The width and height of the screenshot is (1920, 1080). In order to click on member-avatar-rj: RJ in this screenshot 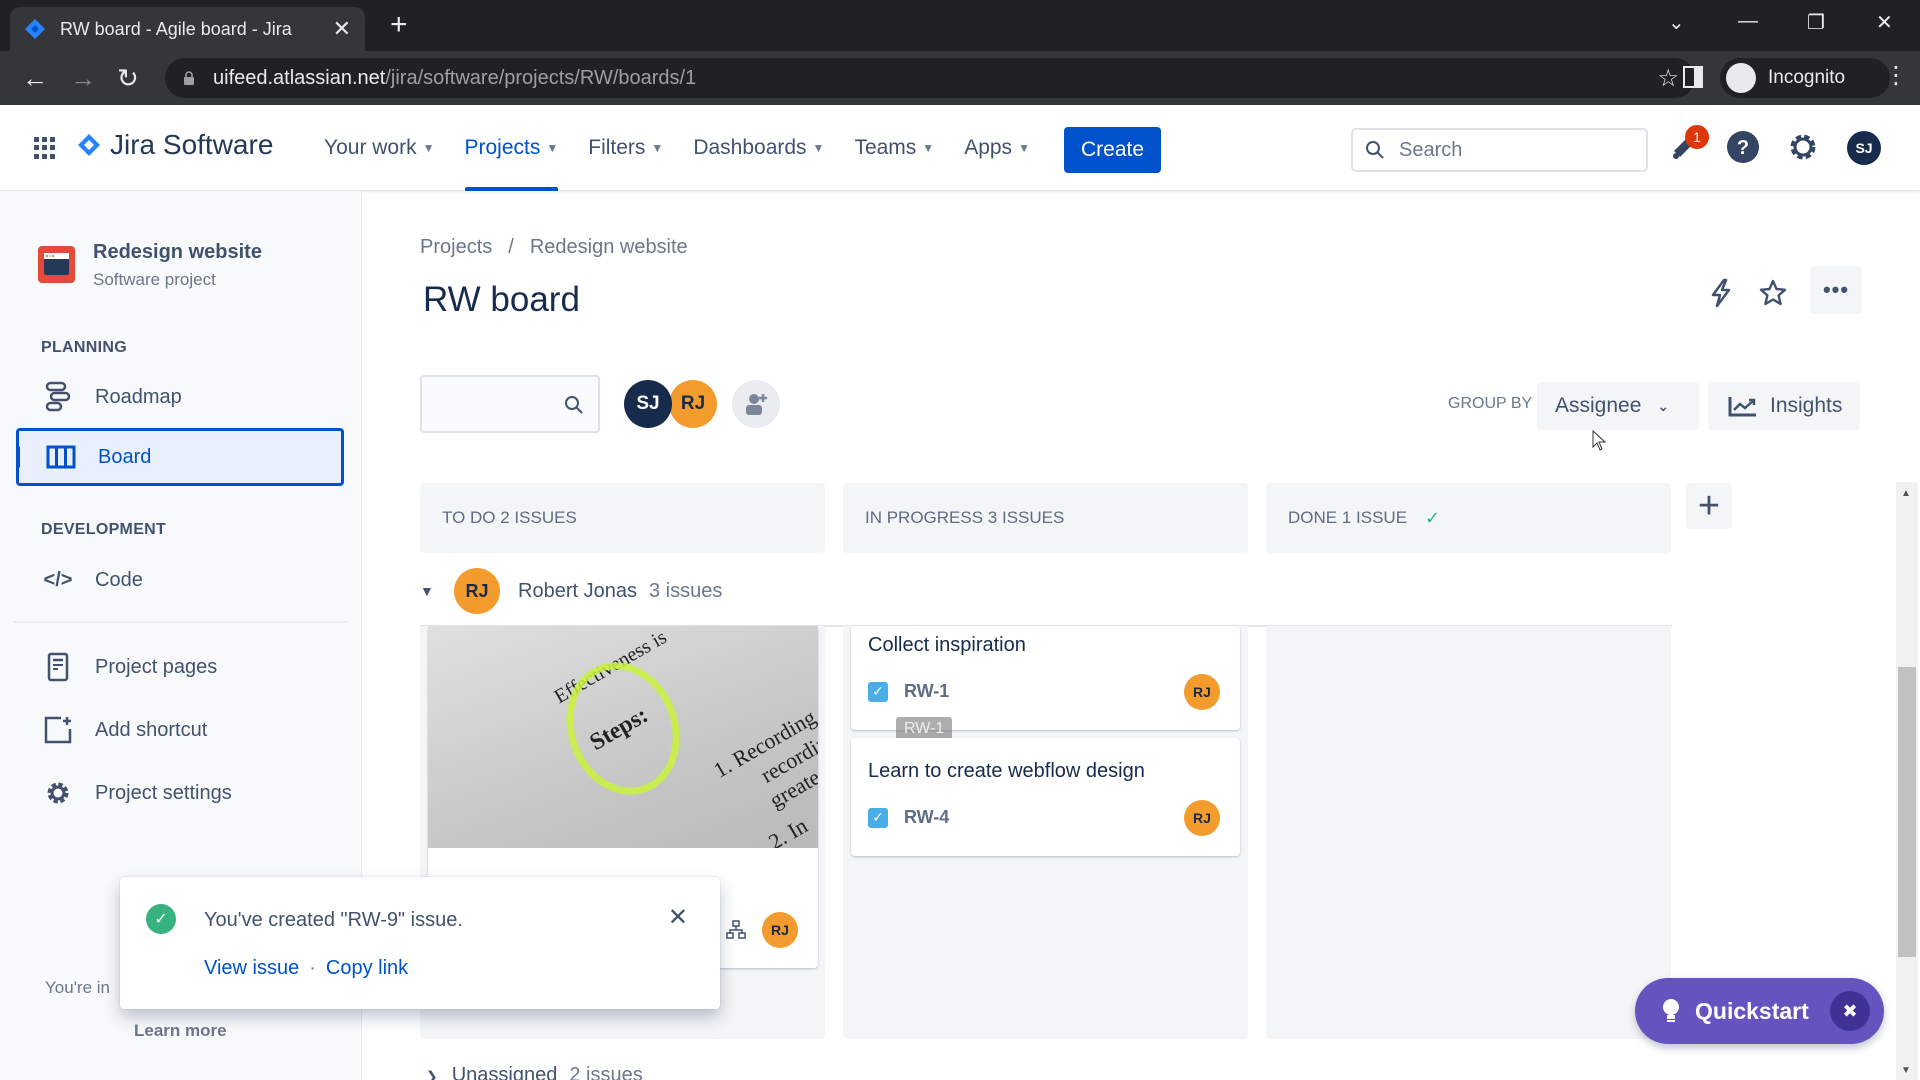, I will do `click(693, 404)`.